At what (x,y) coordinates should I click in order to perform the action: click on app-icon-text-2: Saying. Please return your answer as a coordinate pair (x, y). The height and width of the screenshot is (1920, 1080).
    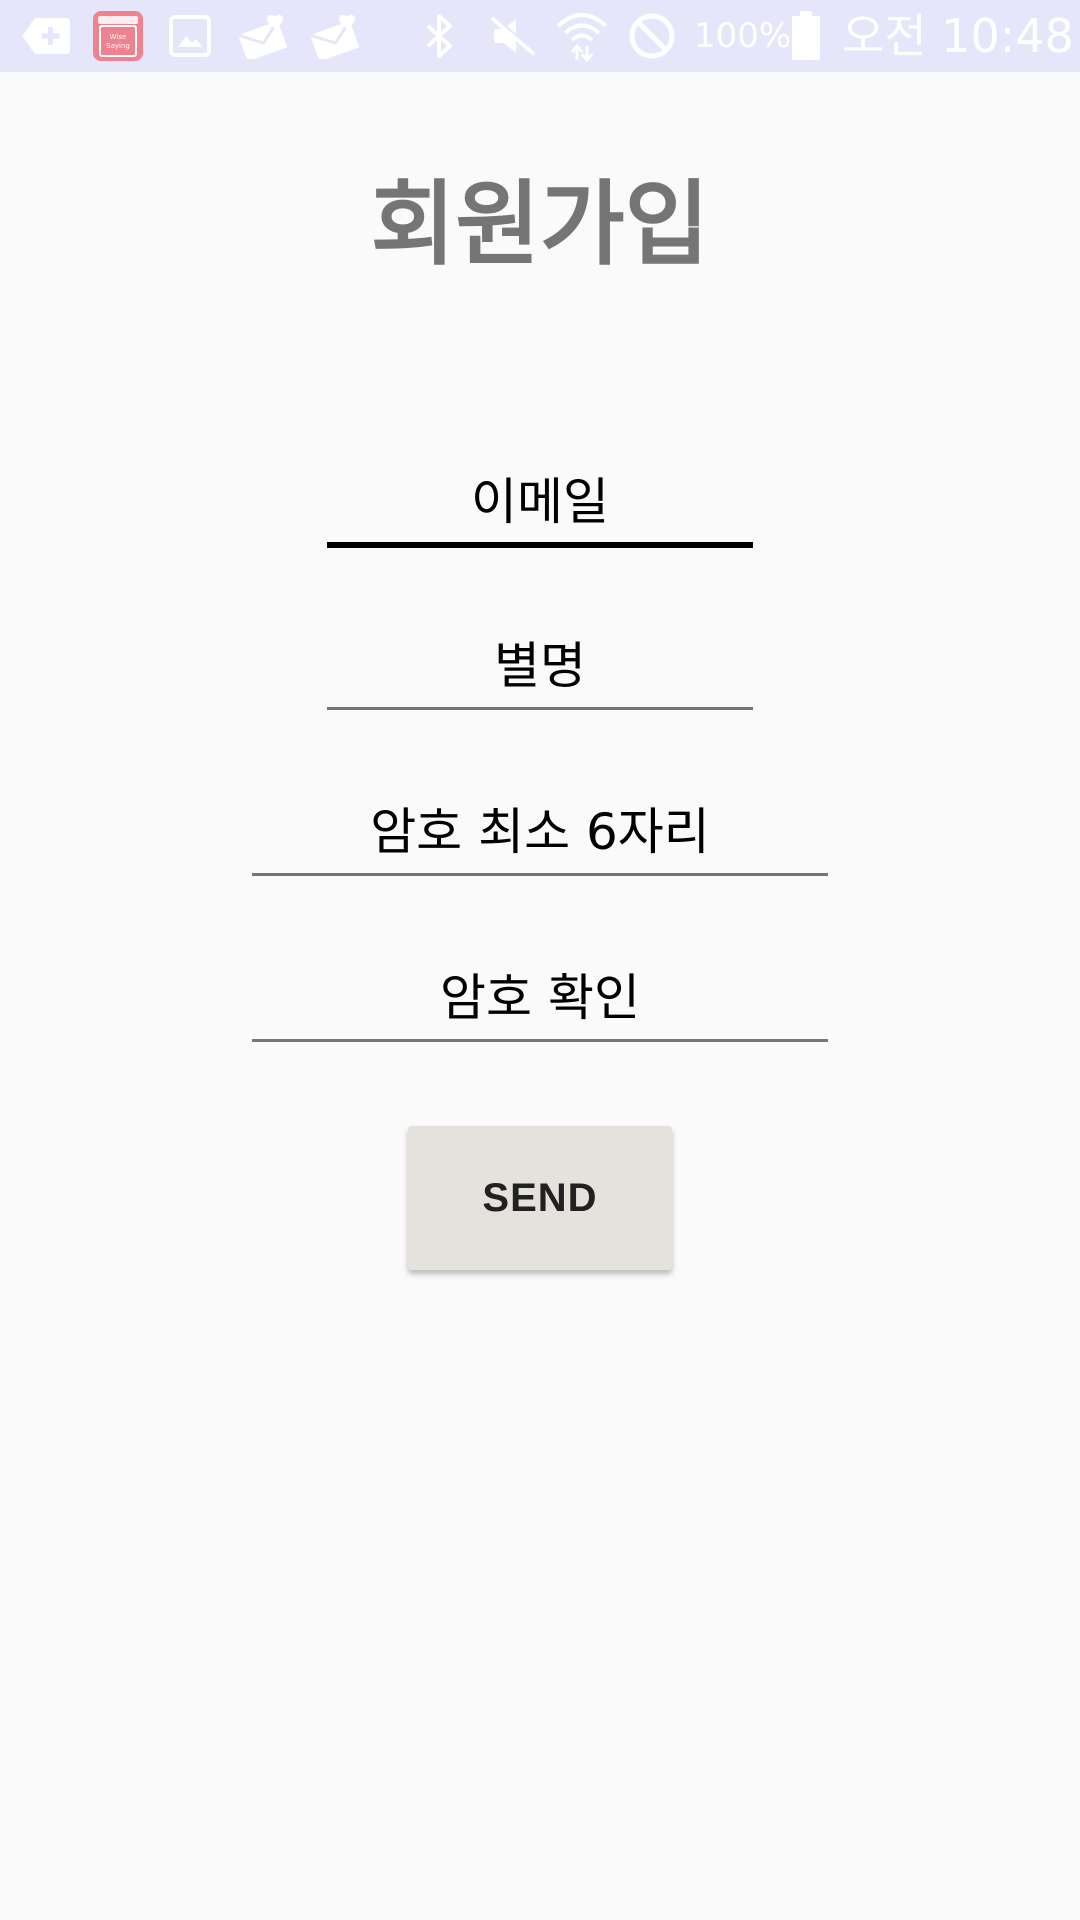
    Looking at the image, I should click on (118, 46).